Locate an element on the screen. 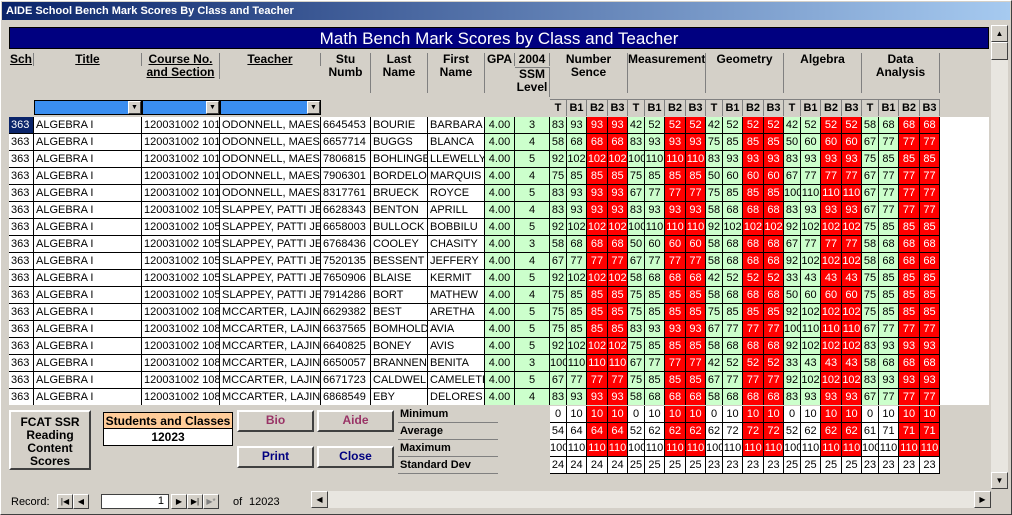 The image size is (1012, 515). horizontal-scrollbar: ◀ ▶ is located at coordinates (651, 499).